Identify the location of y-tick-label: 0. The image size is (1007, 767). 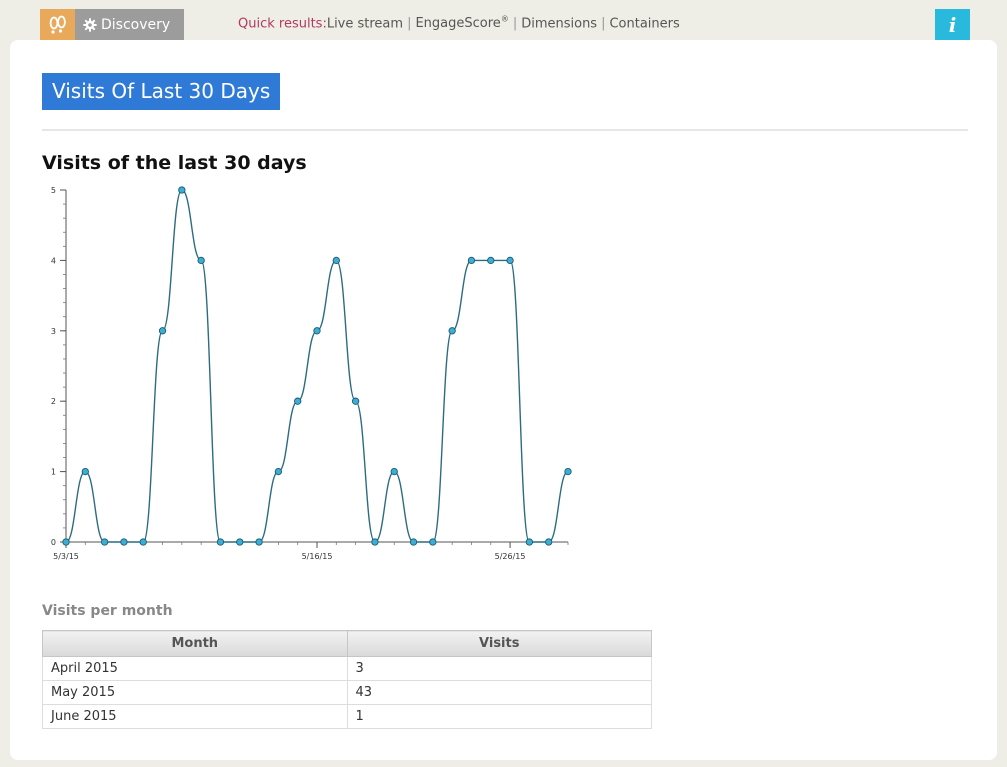
(53, 542).